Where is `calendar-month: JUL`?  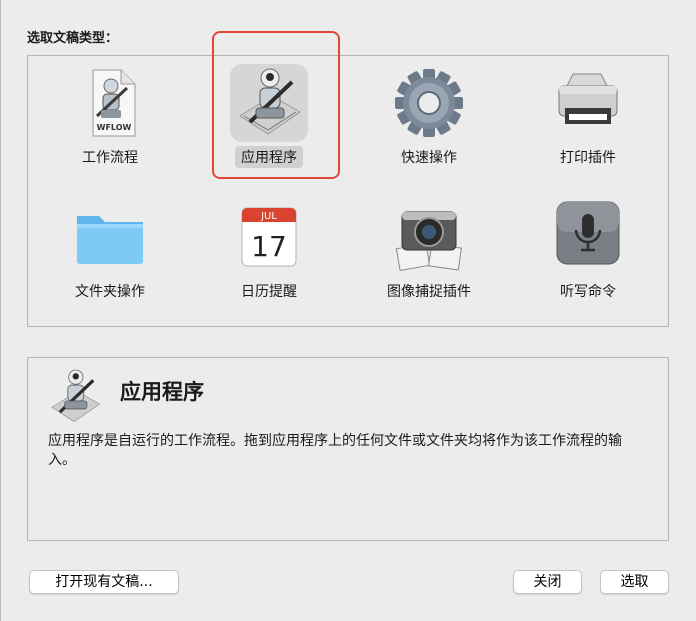 calendar-month: JUL is located at coordinates (268, 216).